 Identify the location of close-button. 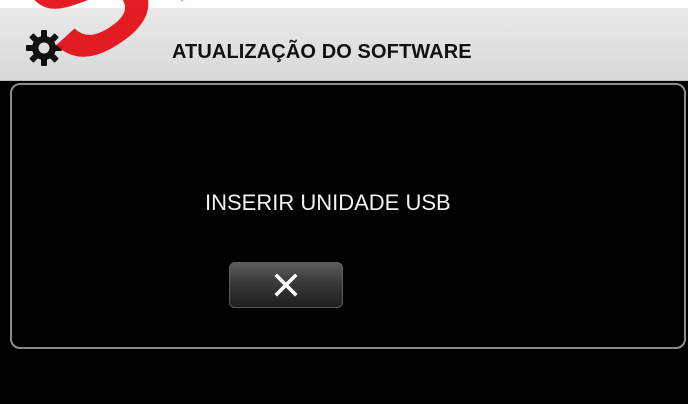
(286, 285).